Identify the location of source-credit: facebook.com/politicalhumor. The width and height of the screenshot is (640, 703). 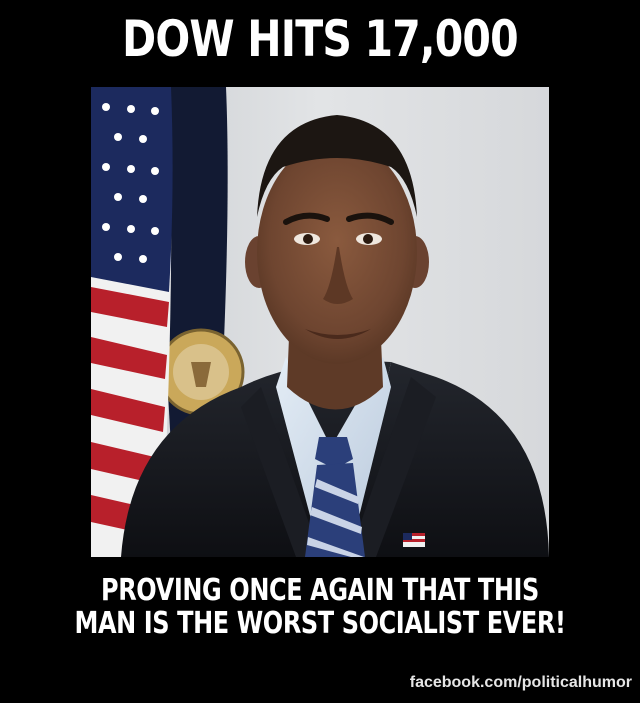
(520, 682).